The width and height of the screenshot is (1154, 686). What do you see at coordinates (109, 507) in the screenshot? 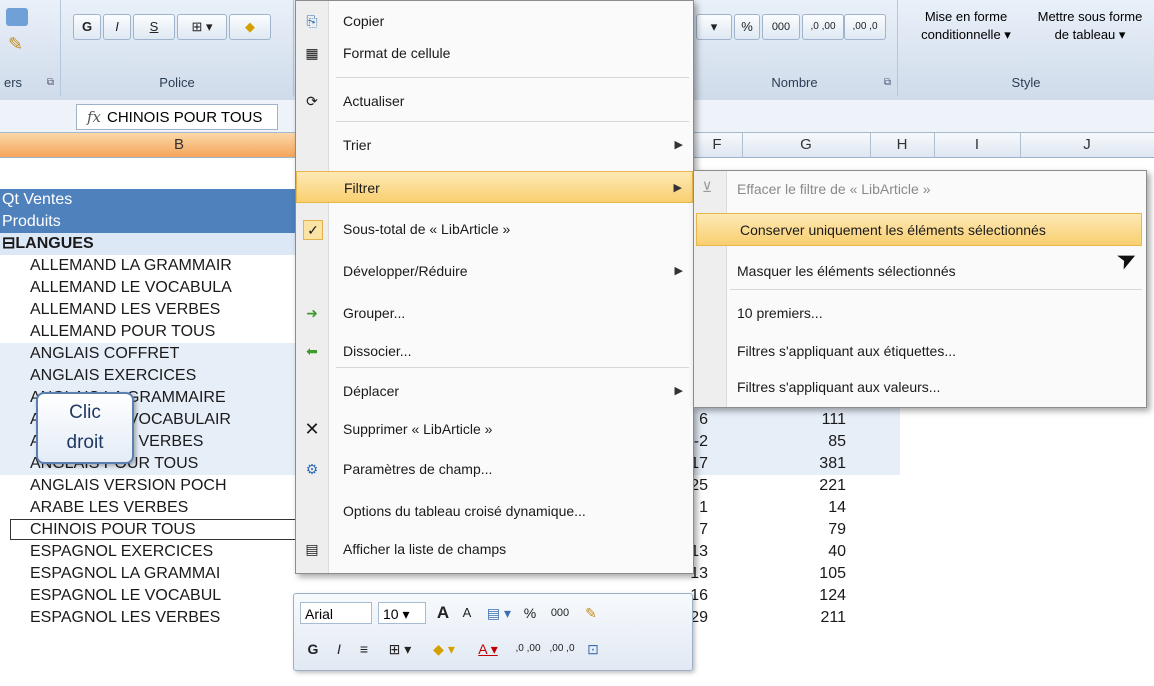
I see `product-name: ARABE LES VERBES` at bounding box center [109, 507].